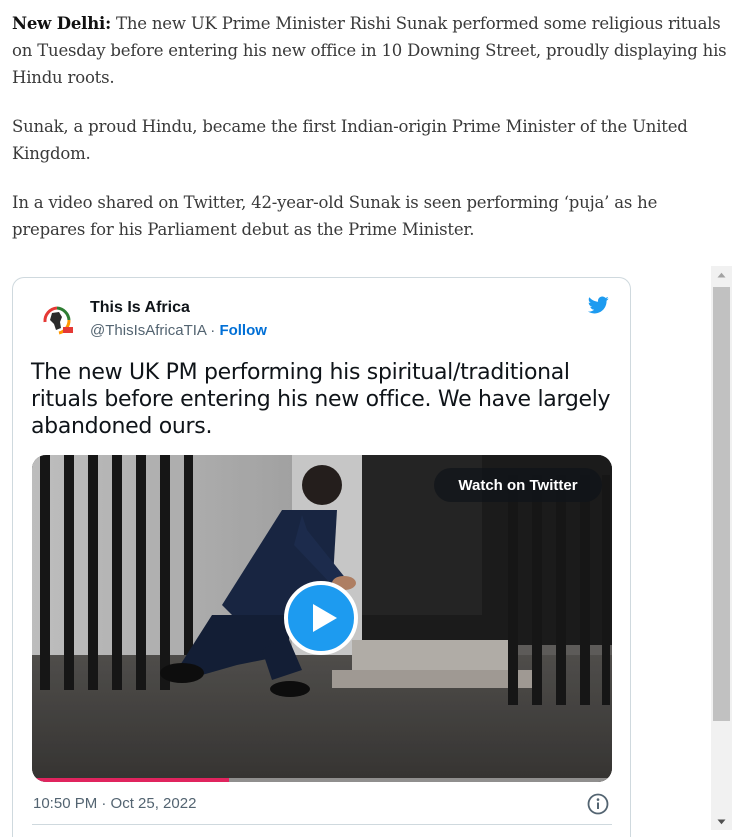 The width and height of the screenshot is (748, 837). Describe the element at coordinates (243, 330) in the screenshot. I see `follow-link: Follow` at that location.